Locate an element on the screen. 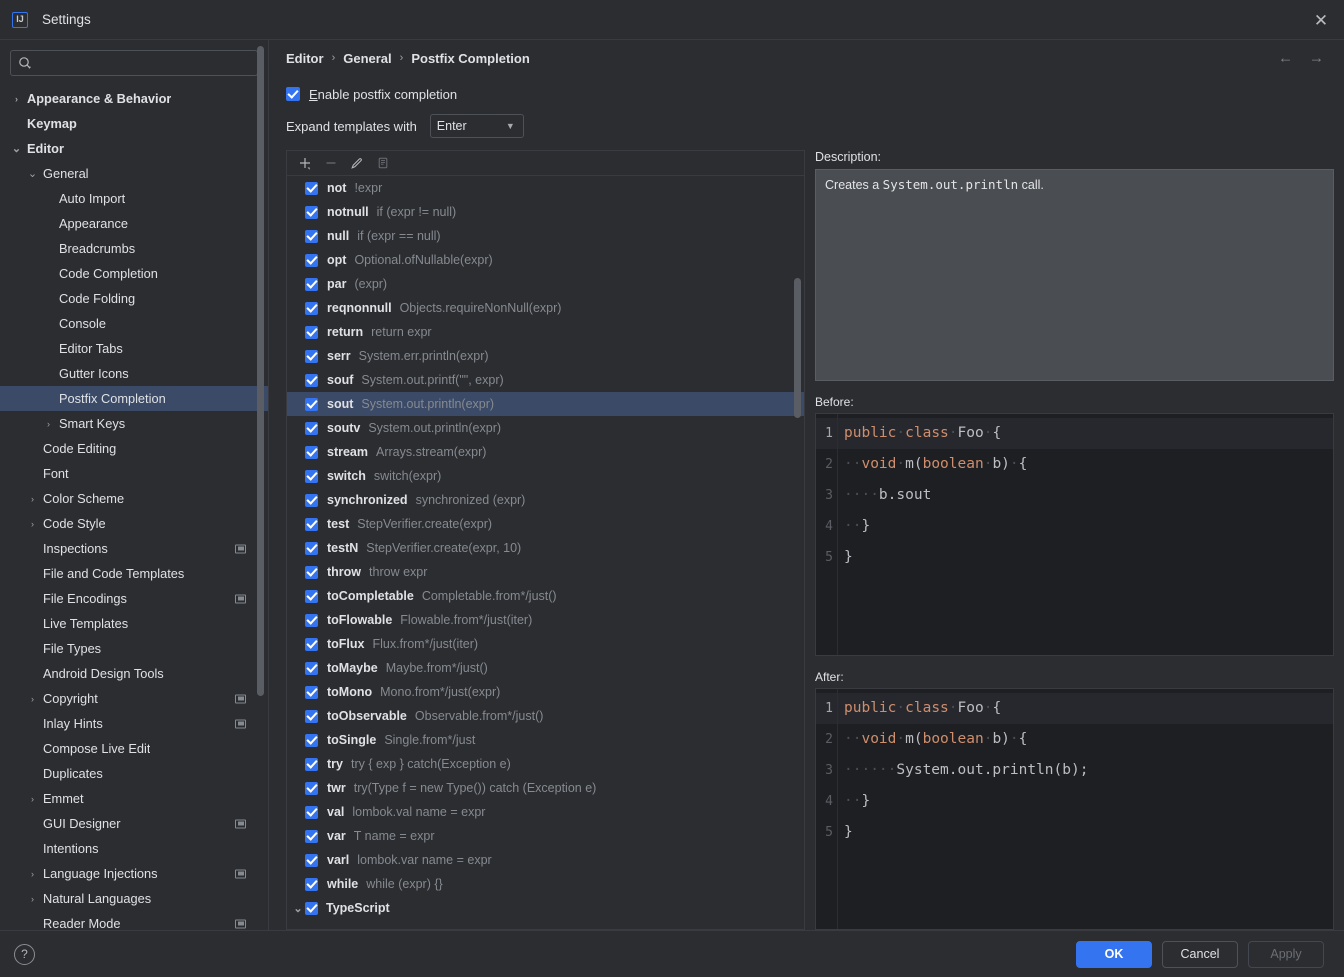 The width and height of the screenshot is (1344, 977). sidebar-item-gutter-icons: Gutter Icons is located at coordinates (134, 373).